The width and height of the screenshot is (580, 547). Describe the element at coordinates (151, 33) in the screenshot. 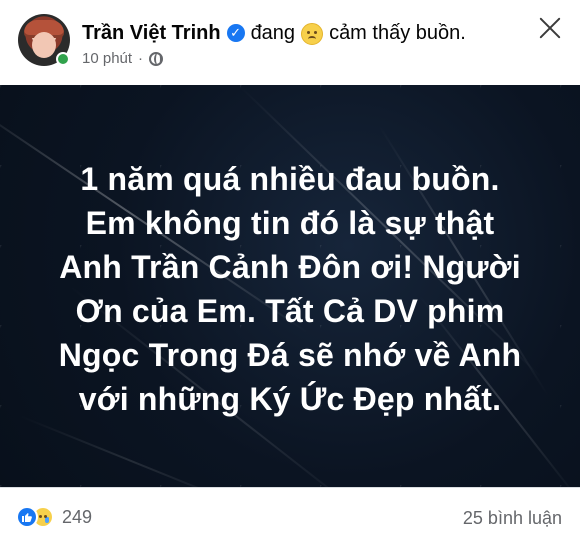

I see `author-name: Trần Việt Trinh` at that location.